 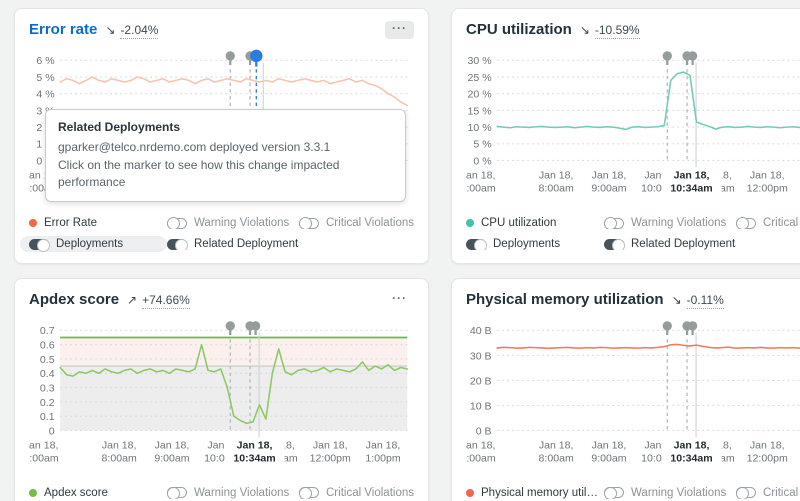 I want to click on legend-series-item: Physical memory utilization, so click(x=535, y=493).